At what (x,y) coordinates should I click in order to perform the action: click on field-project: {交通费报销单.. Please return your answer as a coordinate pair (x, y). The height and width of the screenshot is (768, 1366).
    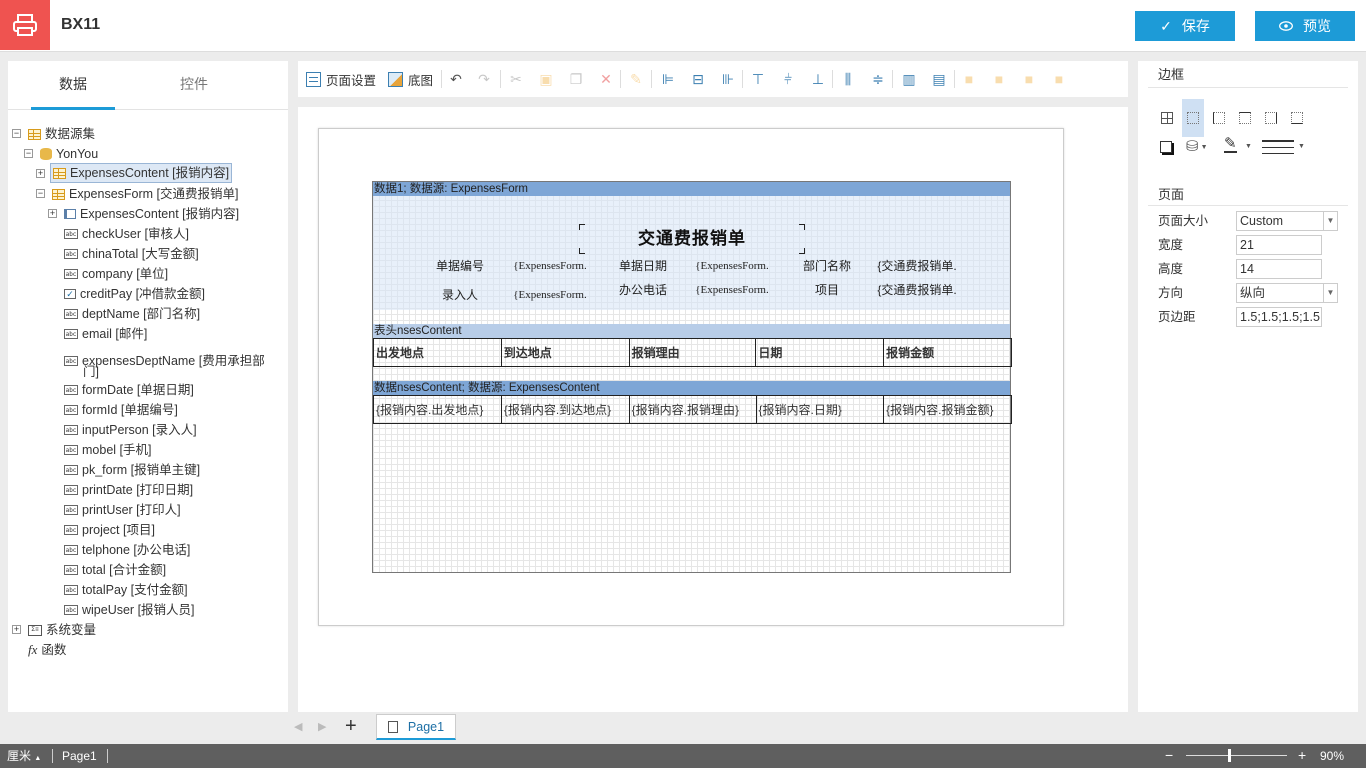
    Looking at the image, I should click on (917, 290).